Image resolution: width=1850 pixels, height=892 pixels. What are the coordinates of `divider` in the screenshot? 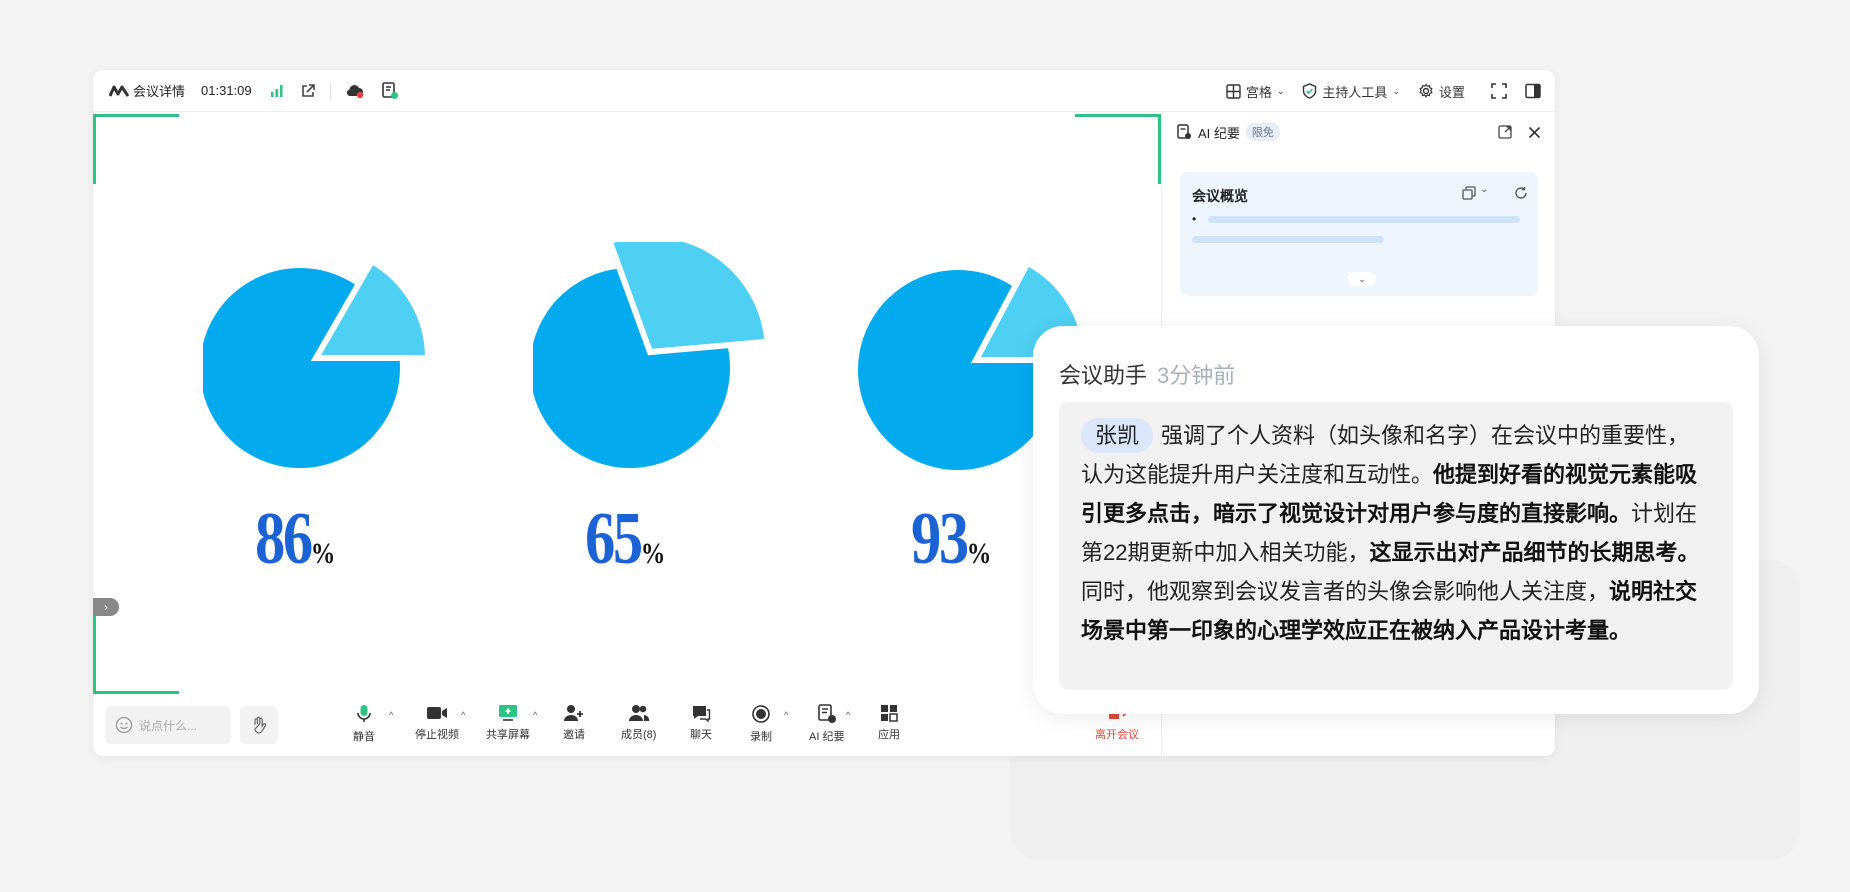 It's located at (330, 90).